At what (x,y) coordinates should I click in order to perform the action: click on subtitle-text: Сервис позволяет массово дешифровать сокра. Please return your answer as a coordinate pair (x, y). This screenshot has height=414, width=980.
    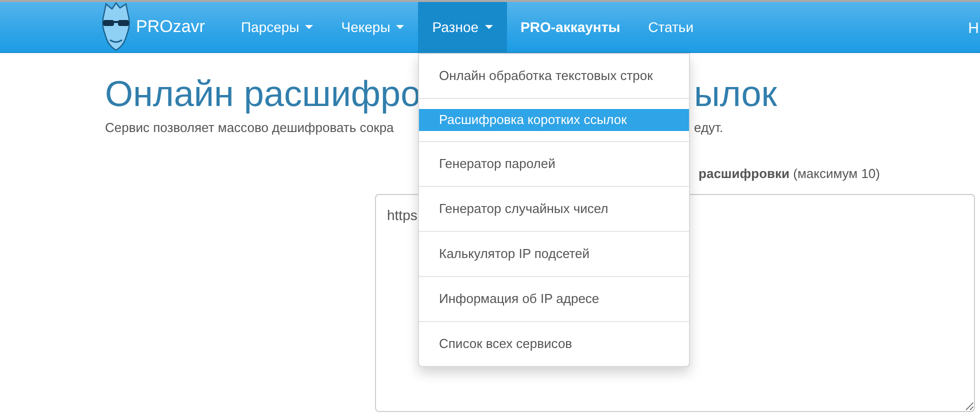
    Looking at the image, I should click on (249, 128).